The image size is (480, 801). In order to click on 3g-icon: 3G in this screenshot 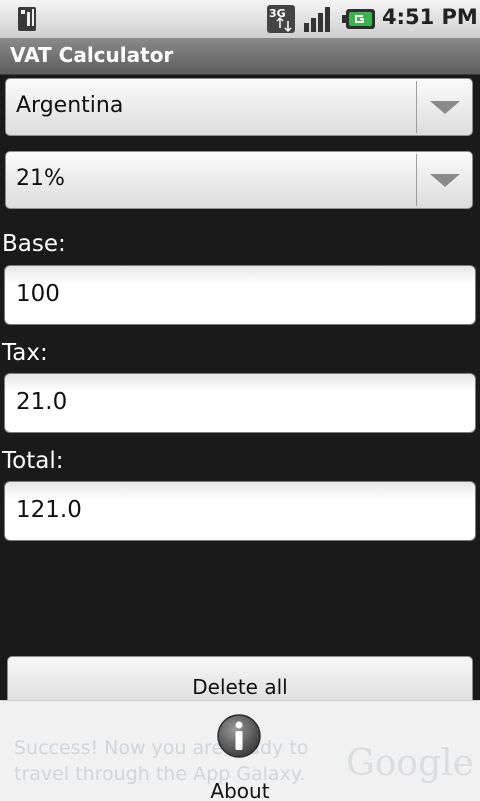, I will do `click(281, 19)`.